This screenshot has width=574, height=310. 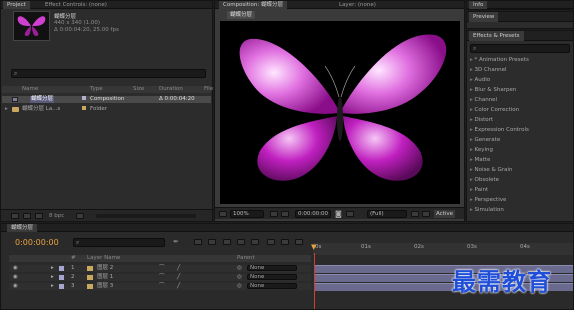 I want to click on zoom-dropdown: 100%, so click(x=247, y=214).